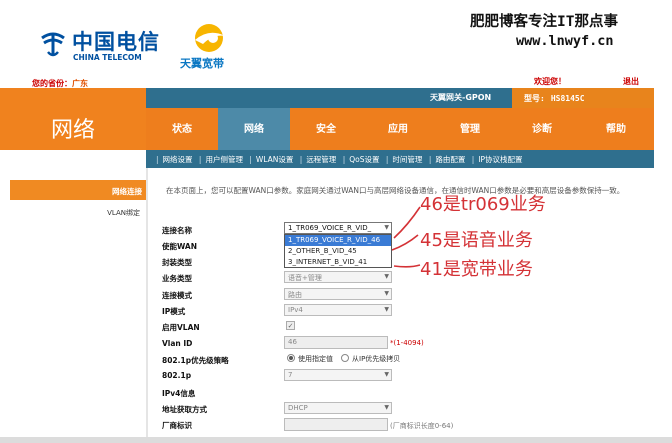  What do you see at coordinates (180, 246) in the screenshot?
I see `label-enable-wan: 使能WAN` at bounding box center [180, 246].